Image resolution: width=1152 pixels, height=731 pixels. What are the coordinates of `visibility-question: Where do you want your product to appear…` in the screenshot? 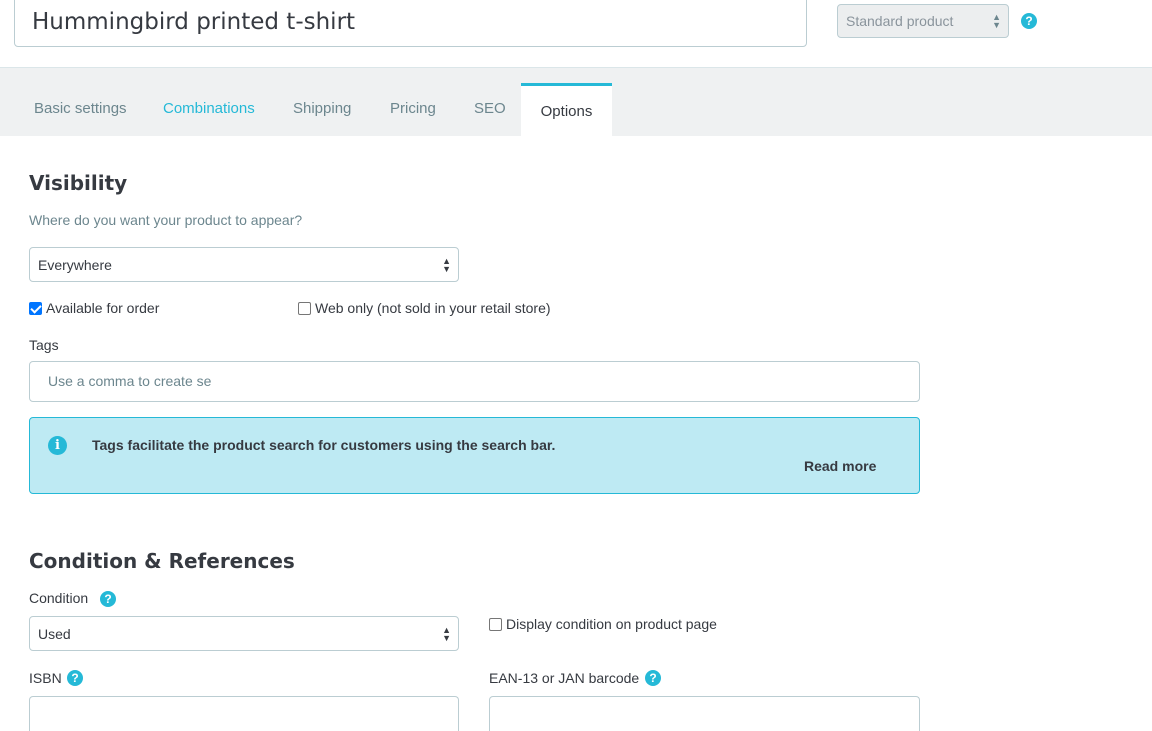 It's located at (166, 220).